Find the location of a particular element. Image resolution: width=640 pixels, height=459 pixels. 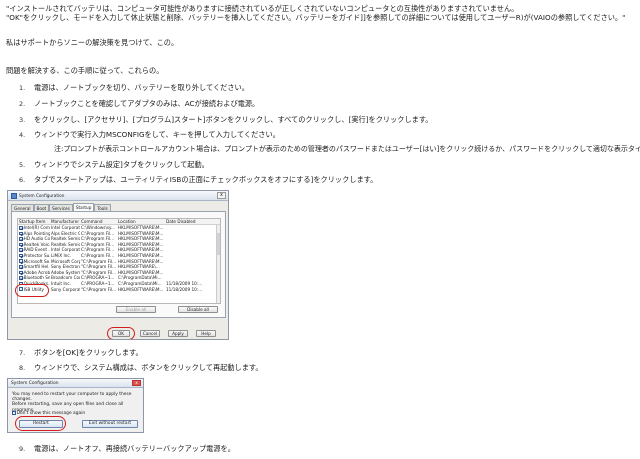

table-cell: Sony Corporation is located at coordinates (65, 290).